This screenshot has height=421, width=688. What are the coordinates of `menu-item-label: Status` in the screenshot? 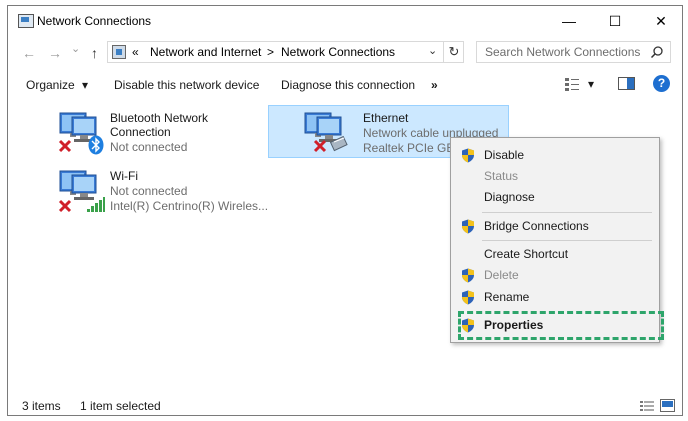 It's located at (501, 176).